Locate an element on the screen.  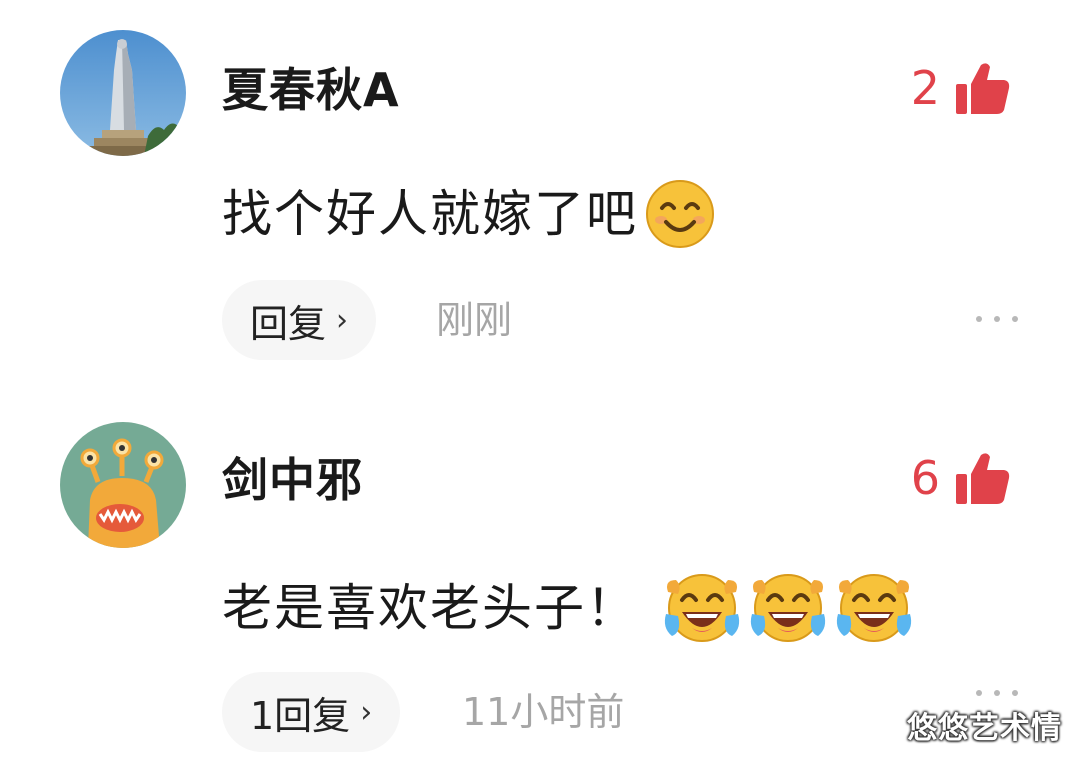
reply-button: 回复 › is located at coordinates (299, 320).